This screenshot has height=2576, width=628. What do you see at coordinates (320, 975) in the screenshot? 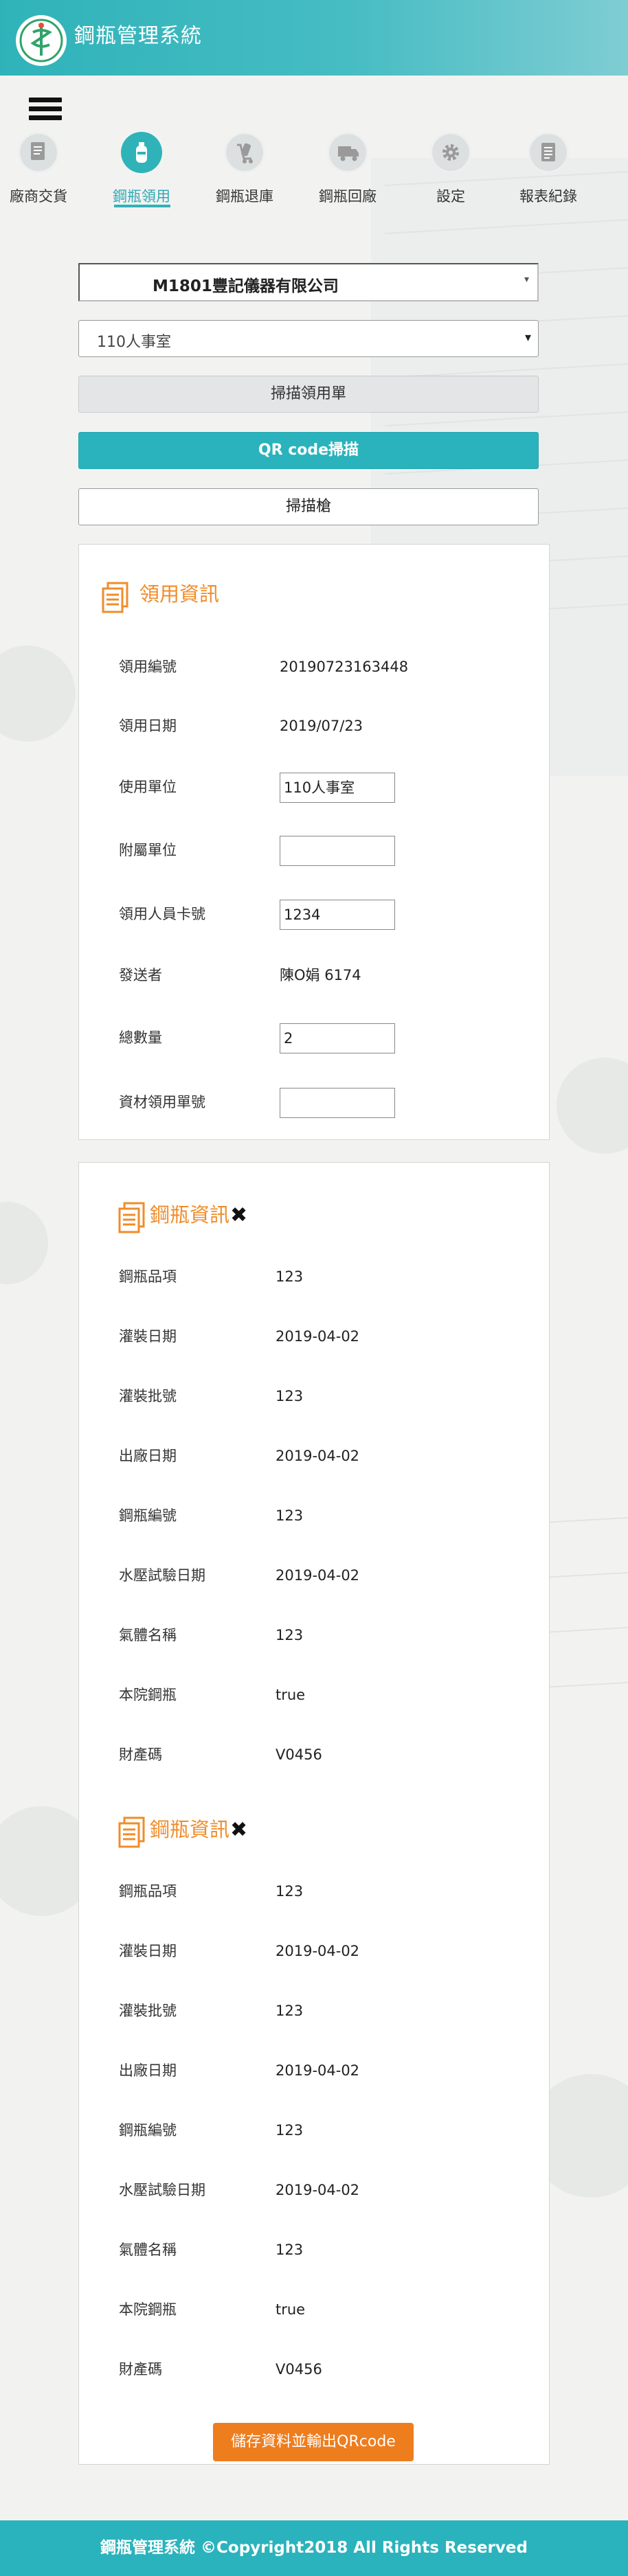
I see `sender-value: 陳O娟 6174` at bounding box center [320, 975].